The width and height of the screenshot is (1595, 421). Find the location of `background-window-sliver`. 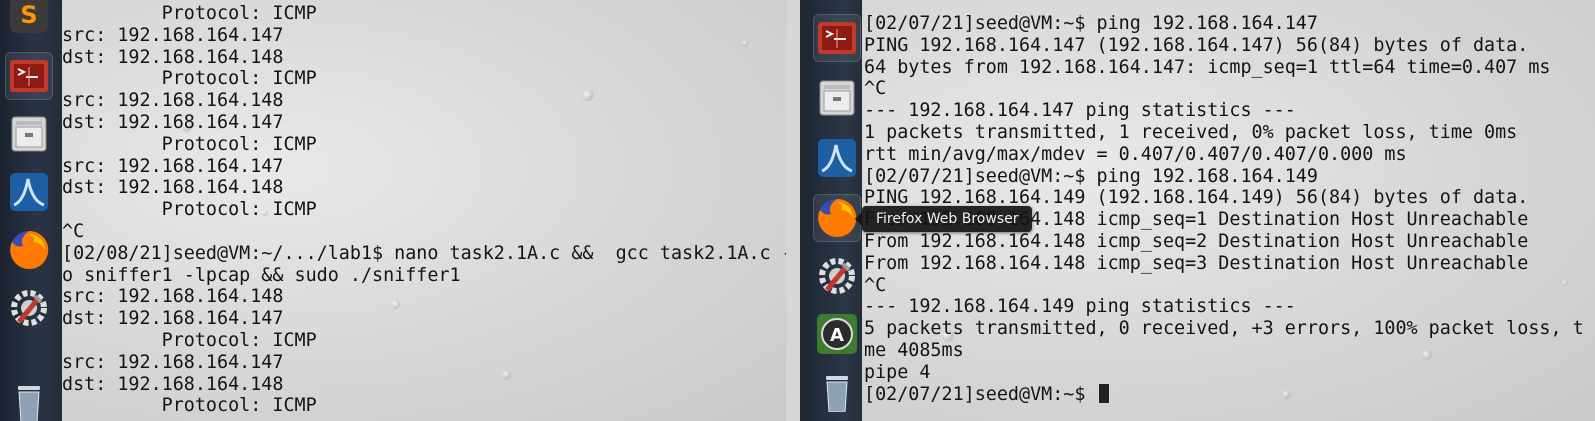

background-window-sliver is located at coordinates (804, 210).